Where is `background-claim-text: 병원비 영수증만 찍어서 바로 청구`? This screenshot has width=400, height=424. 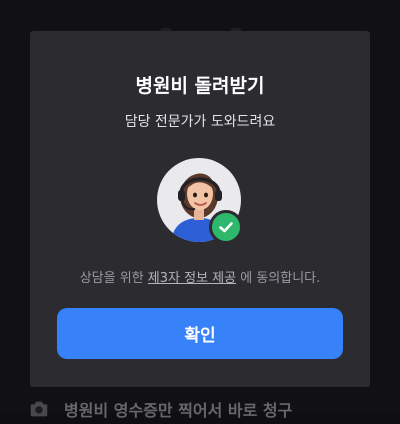 background-claim-text: 병원비 영수증만 찍어서 바로 청구 is located at coordinates (178, 410).